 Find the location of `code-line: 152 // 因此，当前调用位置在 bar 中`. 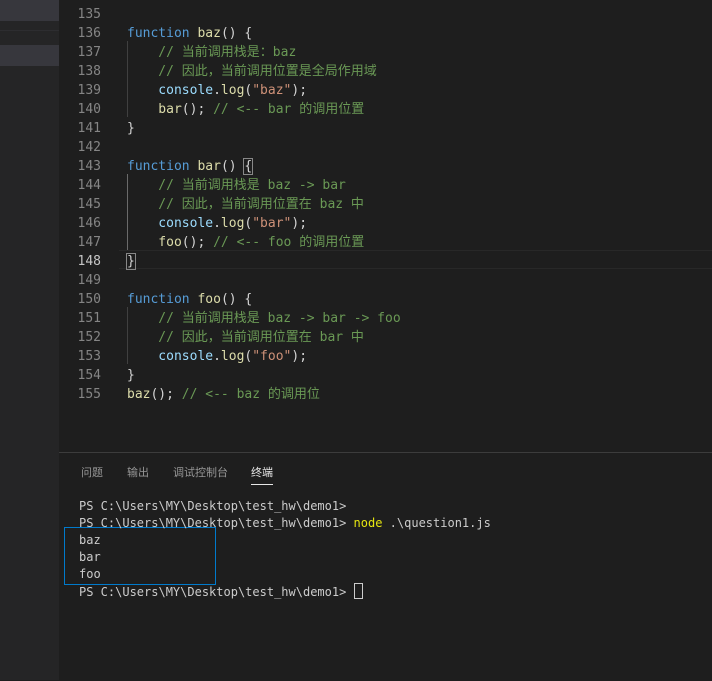

code-line: 152 // 因此，当前调用位置在 bar 中 is located at coordinates (385, 337).